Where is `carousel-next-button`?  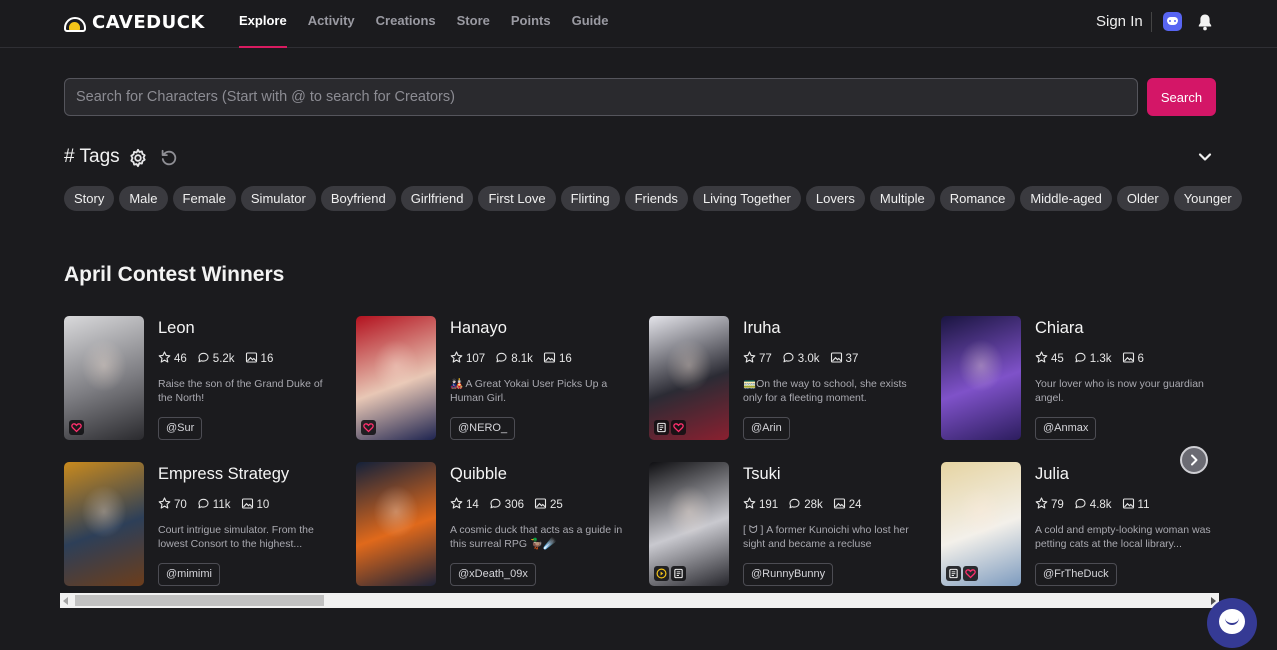
carousel-next-button is located at coordinates (1194, 460).